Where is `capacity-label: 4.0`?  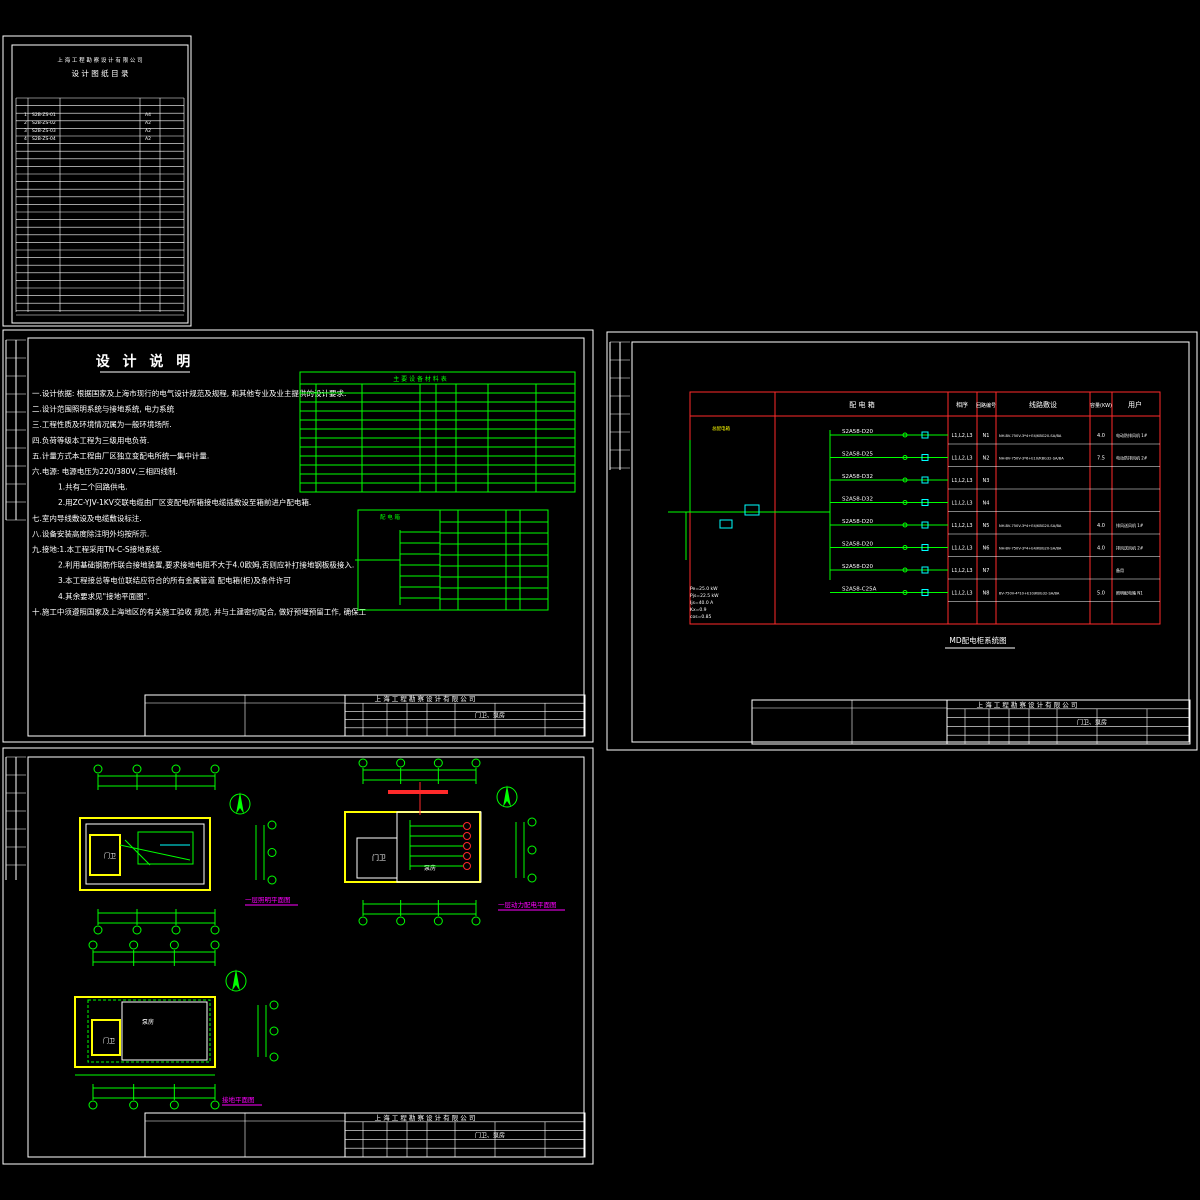
capacity-label: 4.0 is located at coordinates (1101, 526).